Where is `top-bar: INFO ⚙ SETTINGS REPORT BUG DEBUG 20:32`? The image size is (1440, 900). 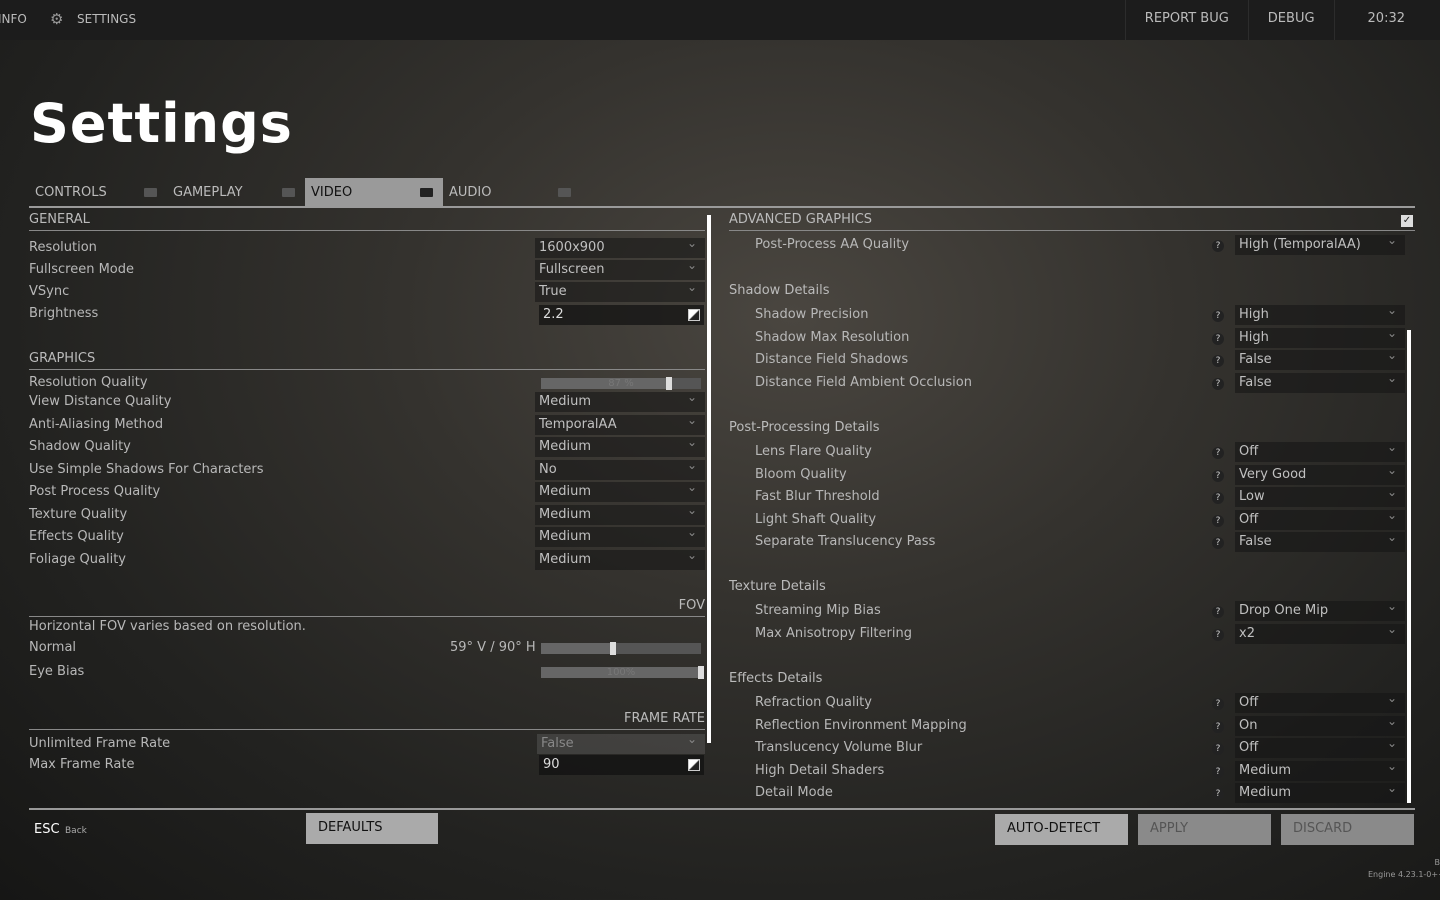
top-bar: INFO ⚙ SETTINGS REPORT BUG DEBUG 20:32 is located at coordinates (720, 20).